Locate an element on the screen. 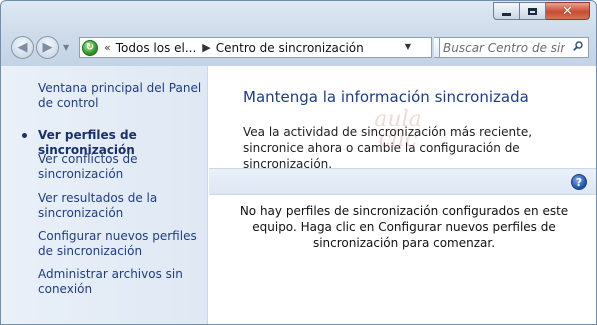 The image size is (597, 325). search-box is located at coordinates (514, 47).